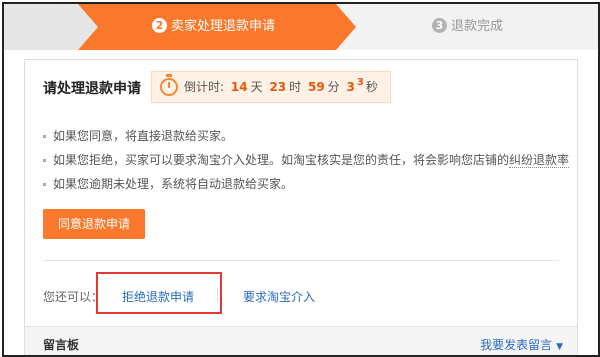  I want to click on countdown-minutes: 59, so click(316, 87).